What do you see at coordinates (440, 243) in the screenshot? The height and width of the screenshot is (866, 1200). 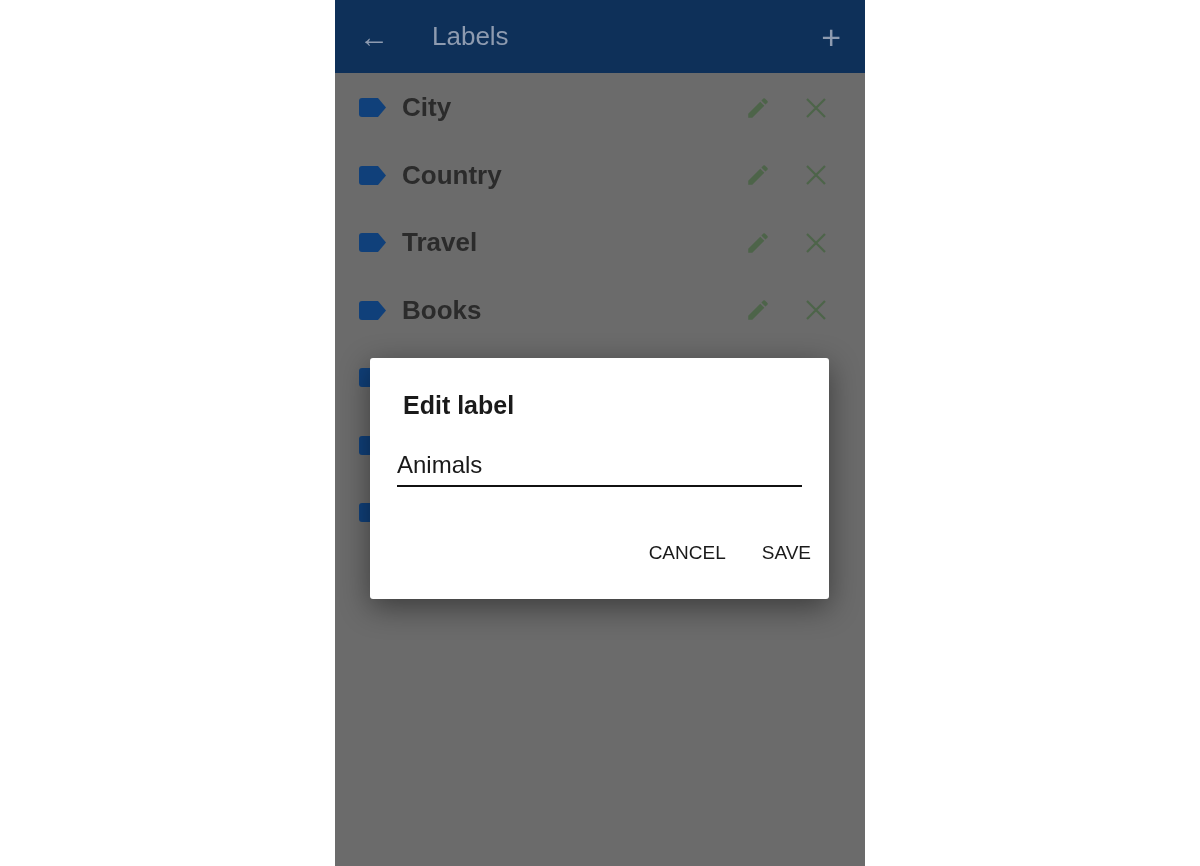 I see `label-name: Travel` at bounding box center [440, 243].